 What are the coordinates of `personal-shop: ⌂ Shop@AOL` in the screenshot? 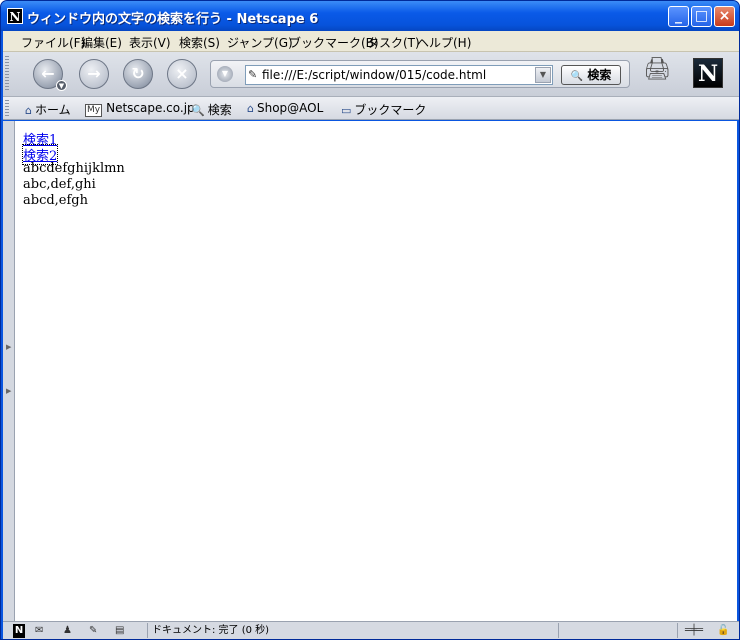 It's located at (285, 108).